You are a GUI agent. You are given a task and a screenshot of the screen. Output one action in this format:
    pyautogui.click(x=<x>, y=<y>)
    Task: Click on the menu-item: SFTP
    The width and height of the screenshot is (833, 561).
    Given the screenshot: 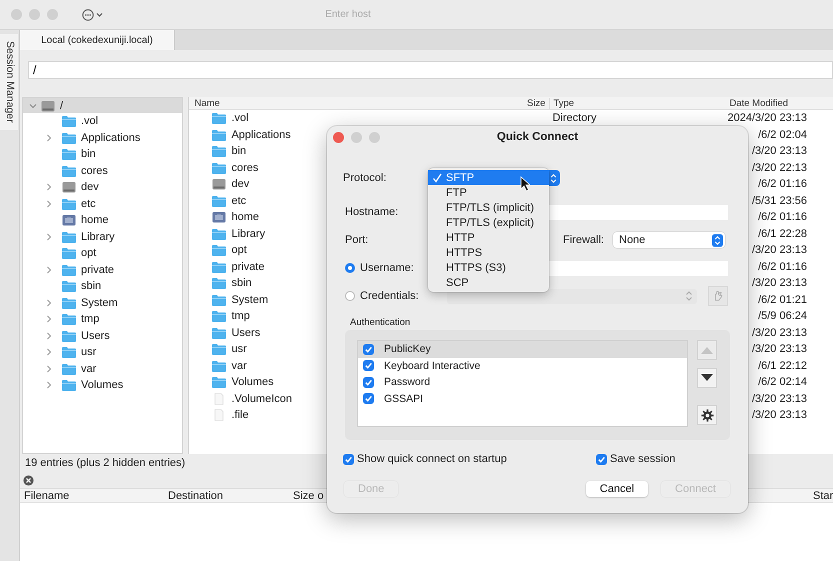 What is the action you would take?
    pyautogui.click(x=488, y=177)
    